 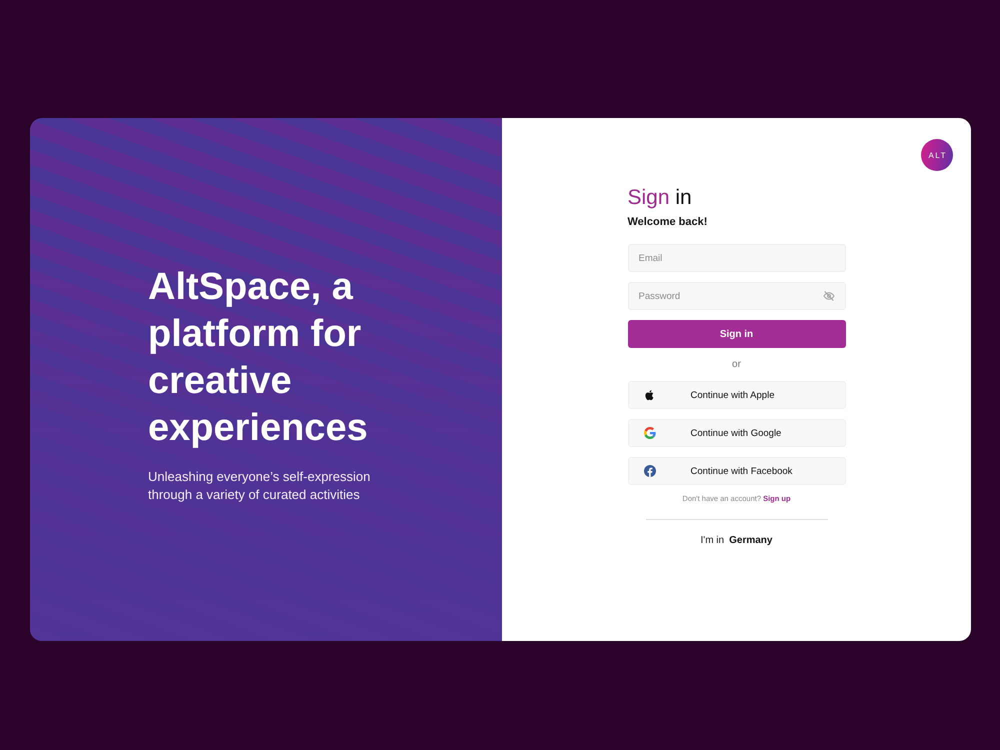 What do you see at coordinates (737, 433) in the screenshot?
I see `google-sign-in-button: Continue with Google` at bounding box center [737, 433].